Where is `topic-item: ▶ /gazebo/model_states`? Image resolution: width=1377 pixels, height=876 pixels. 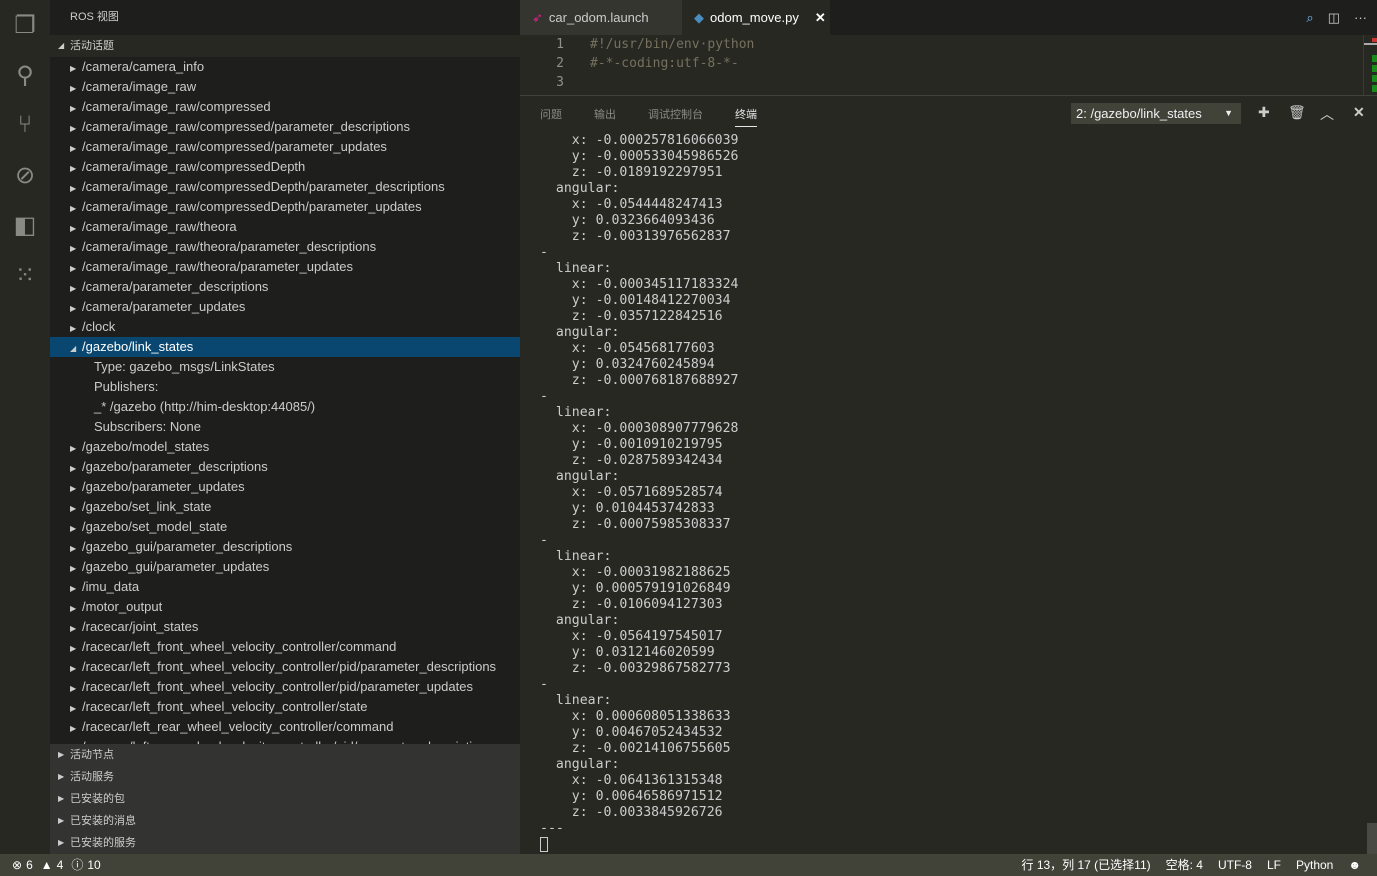
topic-item: ▶ /gazebo/model_states is located at coordinates (285, 447).